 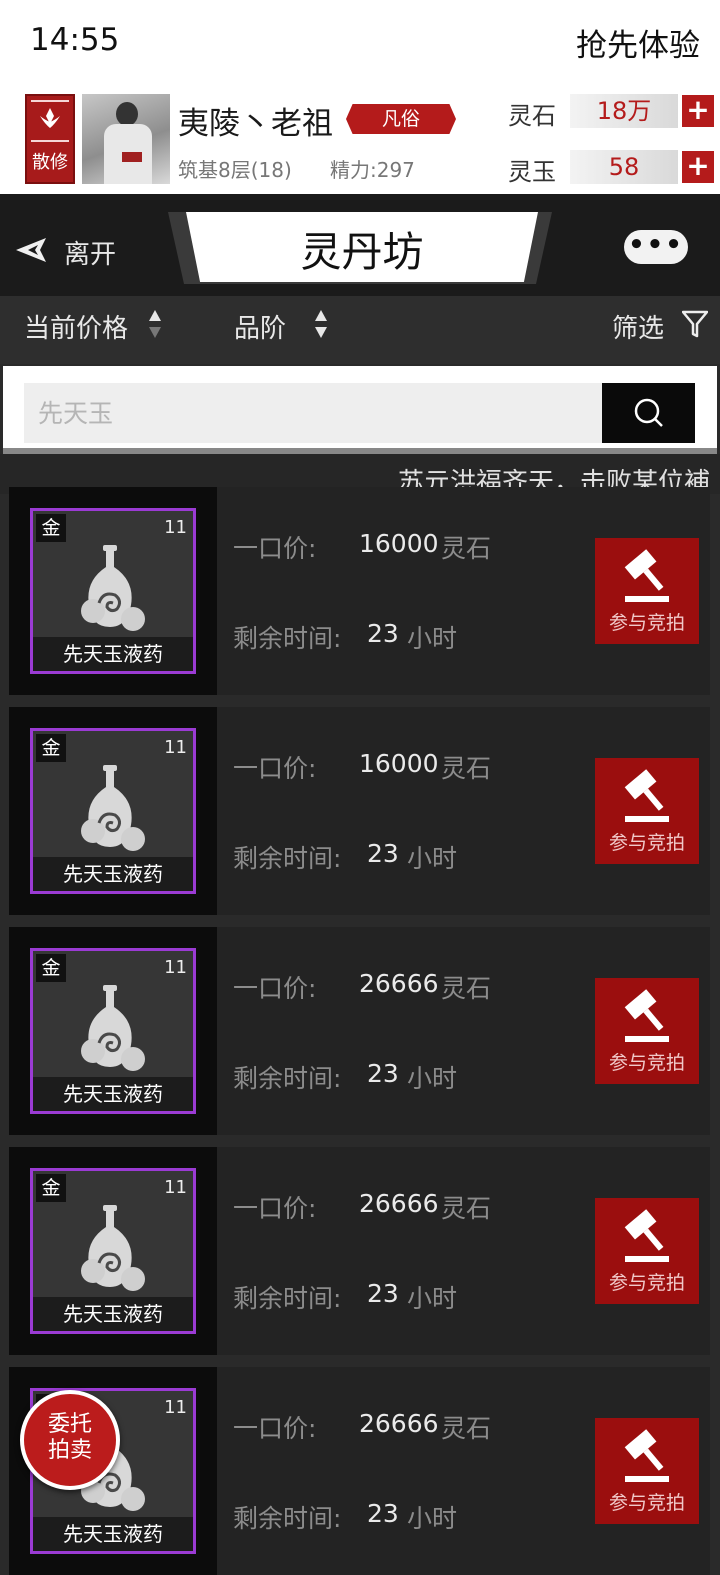 I want to click on avatar, so click(x=126, y=139).